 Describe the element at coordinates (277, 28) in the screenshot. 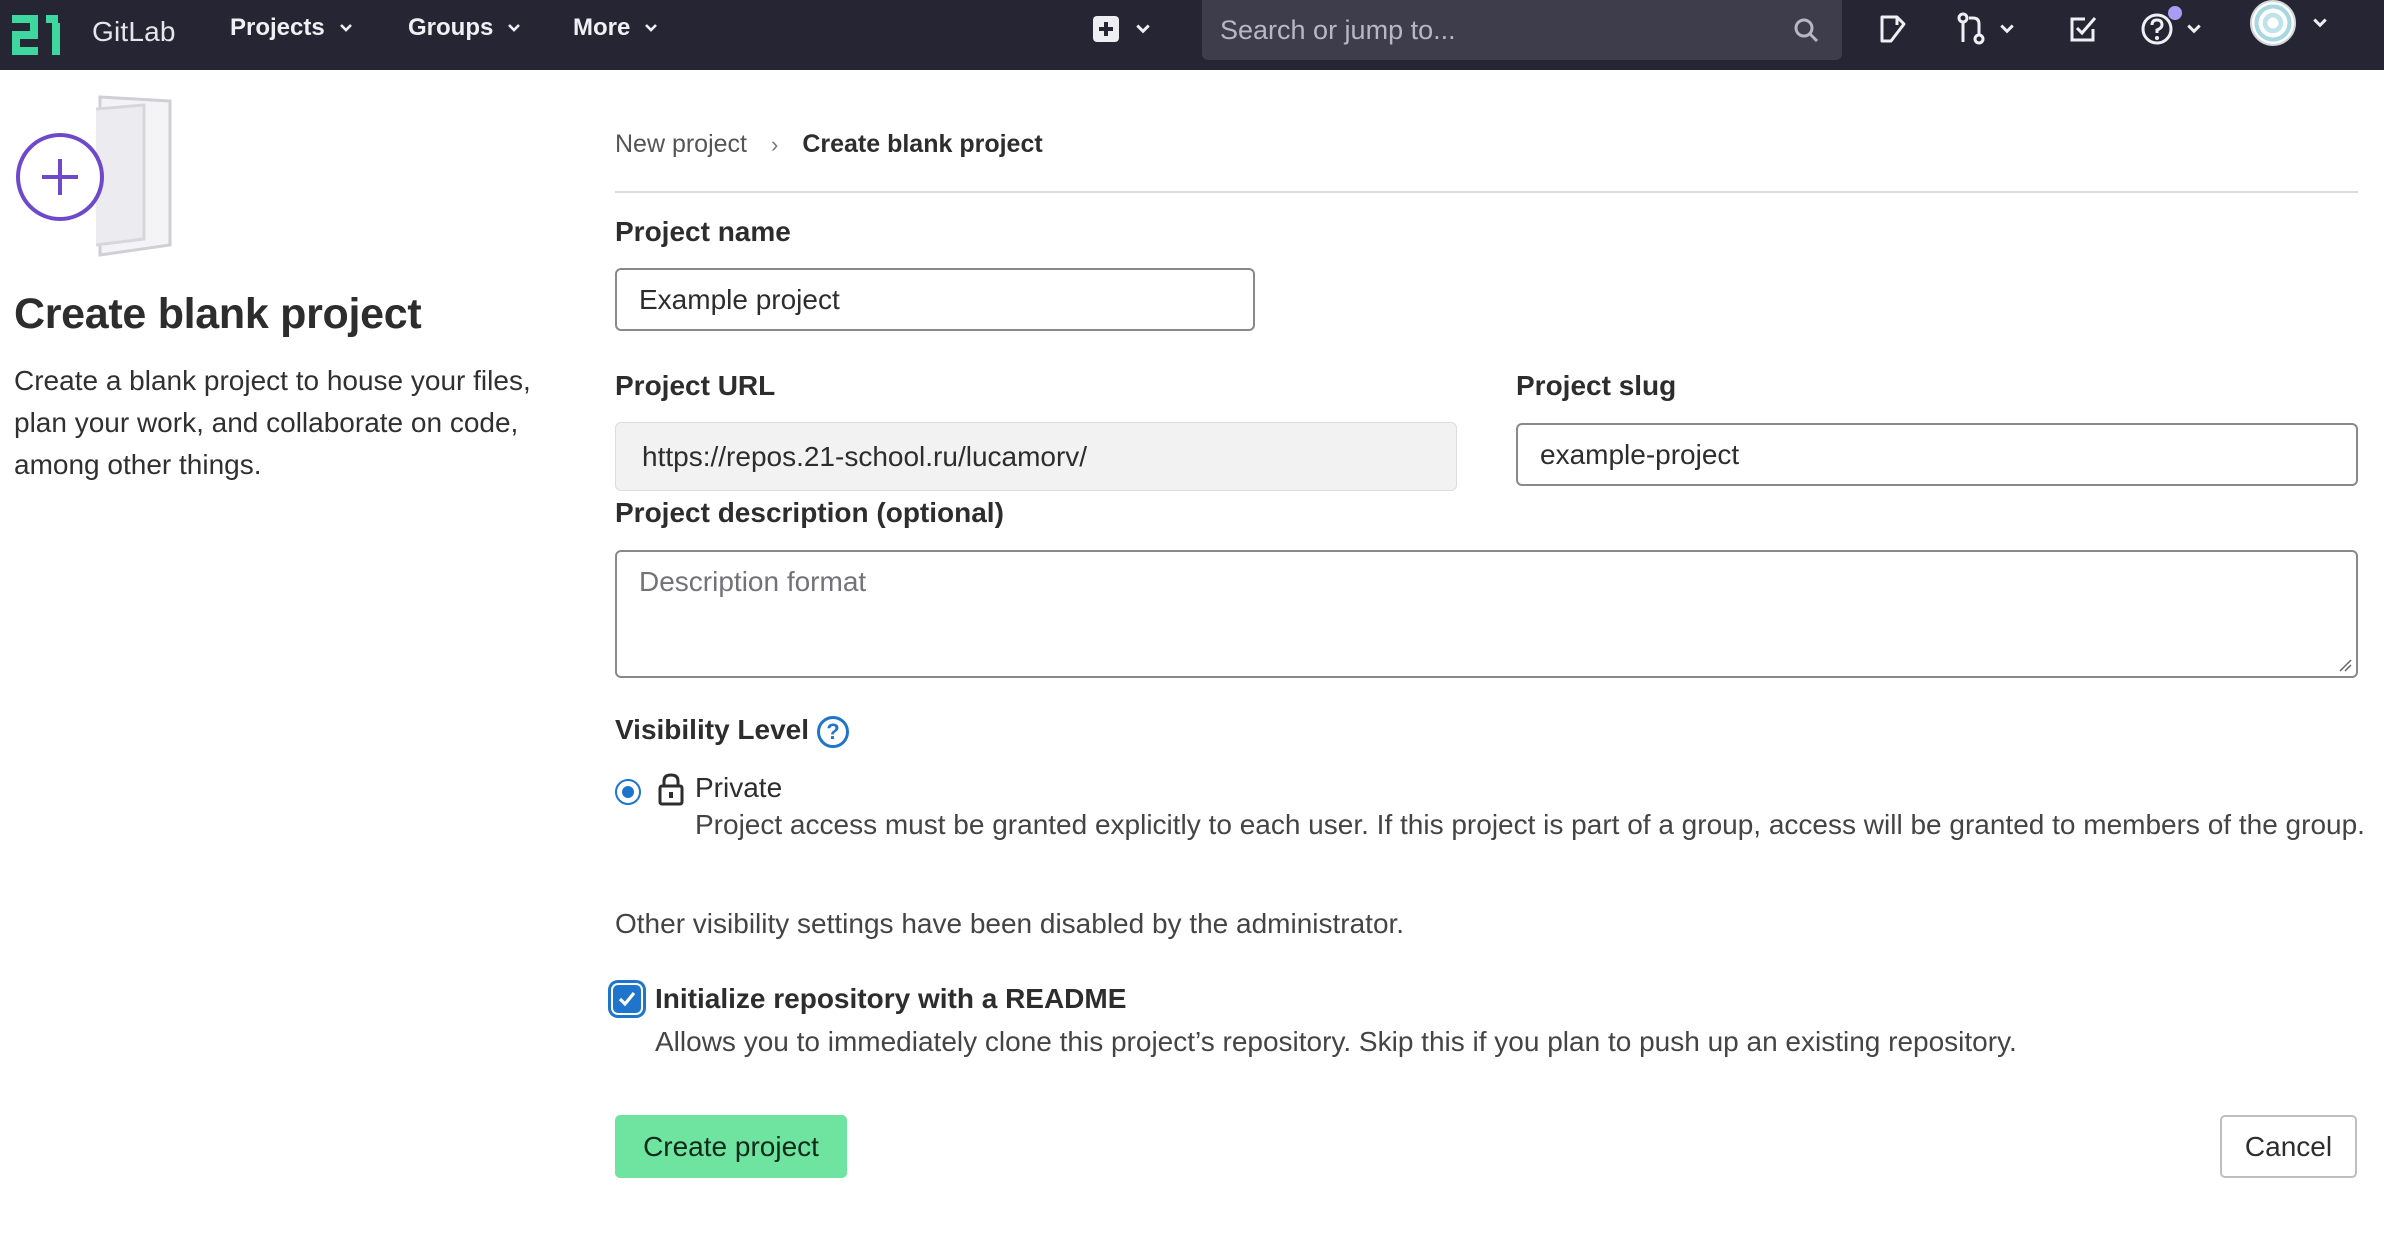

I see `nav-projects-label: Projects` at that location.